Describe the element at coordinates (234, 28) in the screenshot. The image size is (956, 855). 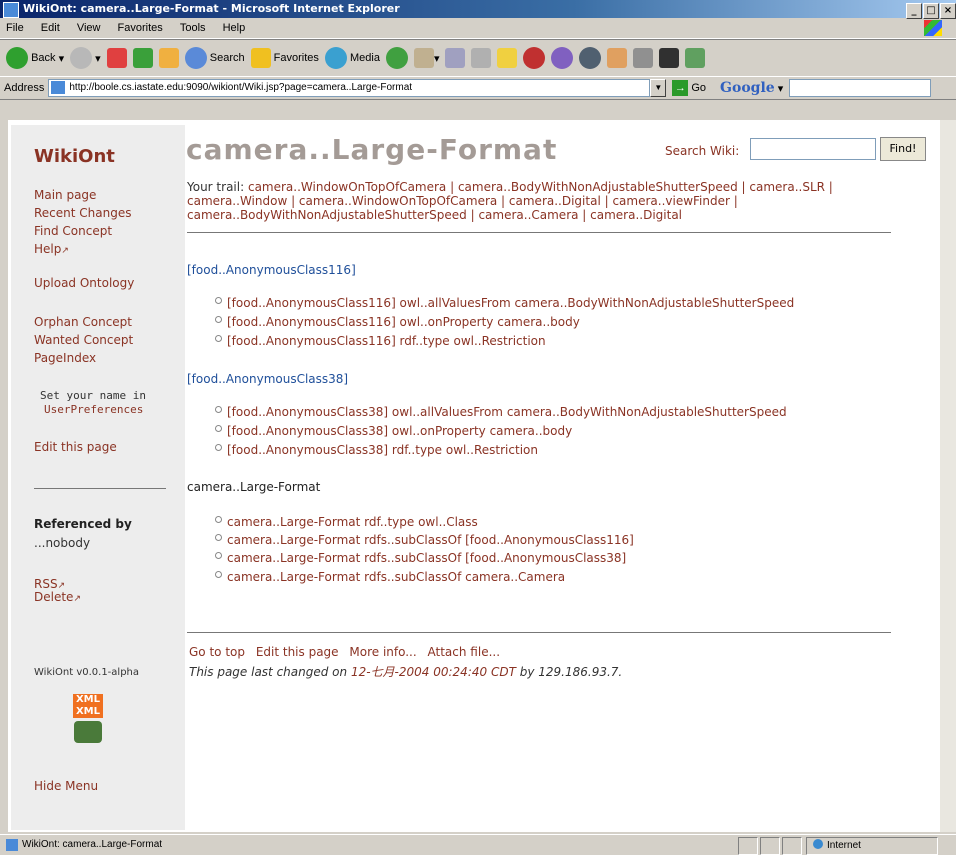
I see `menu-help: Help` at that location.